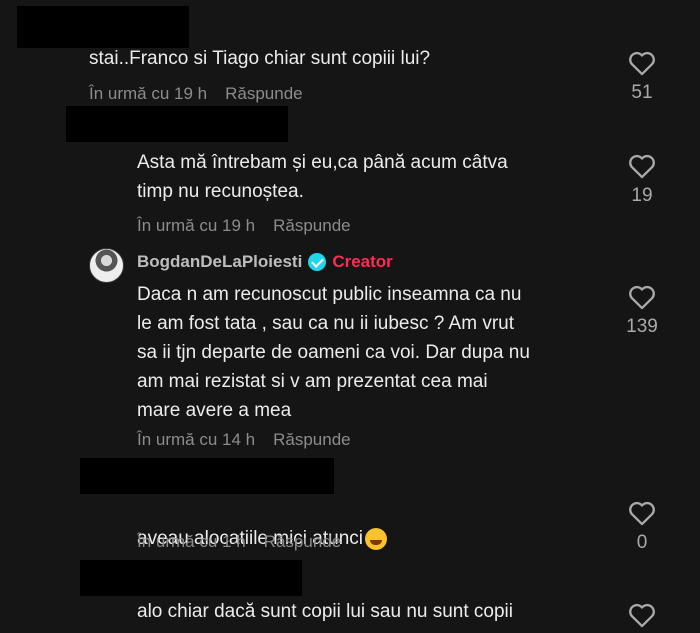 This screenshot has width=700, height=633. I want to click on comment-meta: În urmă cu 1 h Răspunde, so click(239, 542).